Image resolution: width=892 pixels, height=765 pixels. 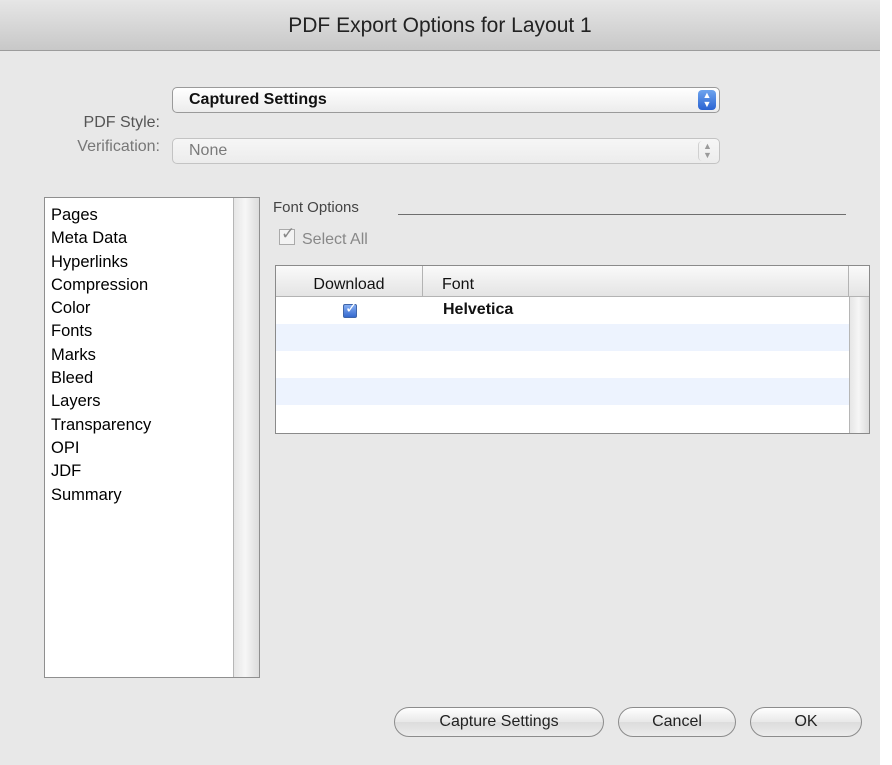 What do you see at coordinates (563, 310) in the screenshot?
I see `table-row: ✓ Helvetica` at bounding box center [563, 310].